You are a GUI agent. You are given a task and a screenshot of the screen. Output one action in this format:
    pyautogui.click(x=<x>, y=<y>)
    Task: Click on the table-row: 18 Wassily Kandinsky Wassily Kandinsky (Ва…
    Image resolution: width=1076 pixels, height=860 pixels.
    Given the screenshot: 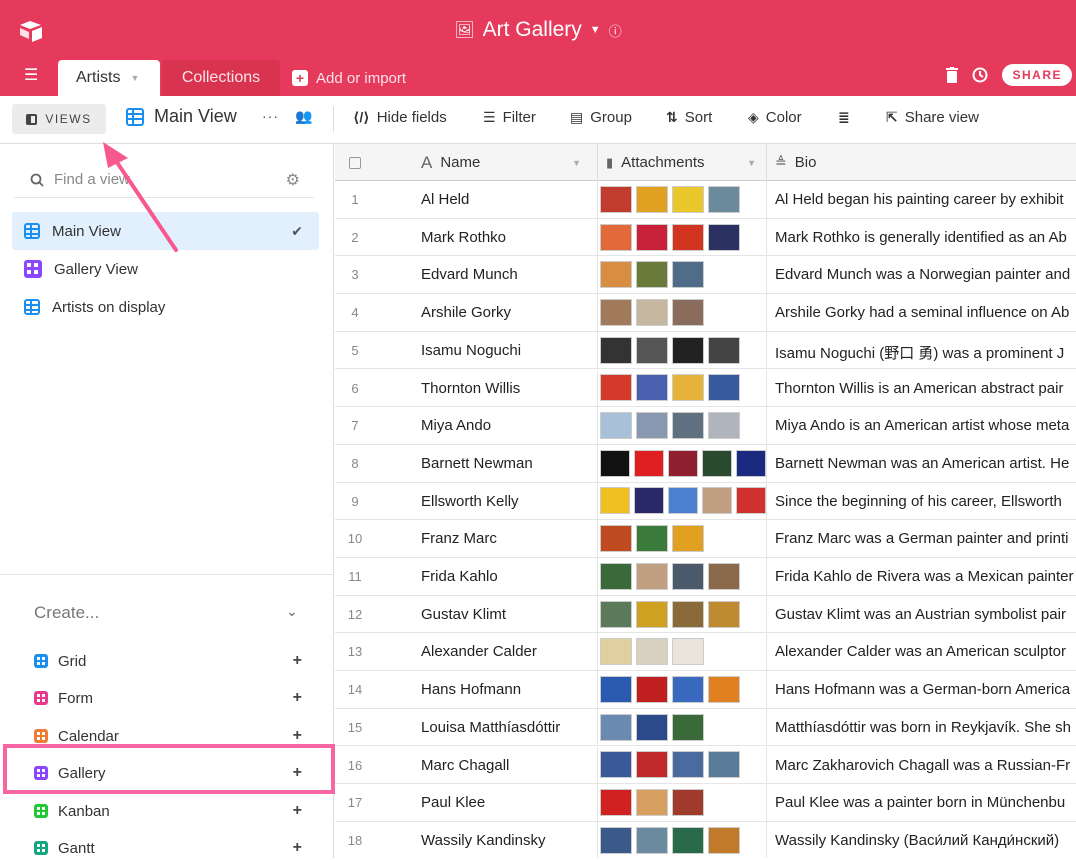 What is the action you would take?
    pyautogui.click(x=705, y=839)
    